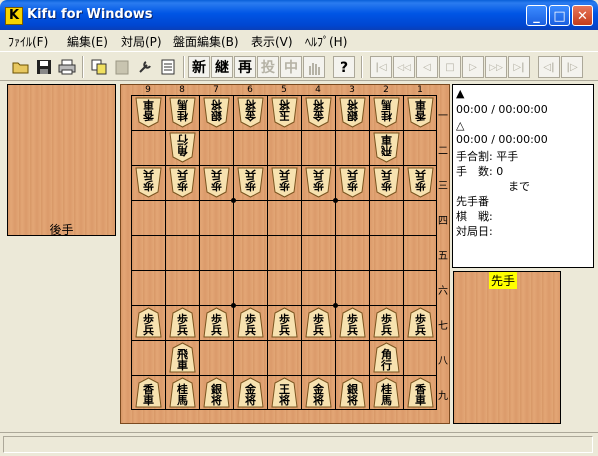 This screenshot has height=456, width=598. Describe the element at coordinates (474, 231) in the screenshot. I see `date-info: 対局日:` at that location.